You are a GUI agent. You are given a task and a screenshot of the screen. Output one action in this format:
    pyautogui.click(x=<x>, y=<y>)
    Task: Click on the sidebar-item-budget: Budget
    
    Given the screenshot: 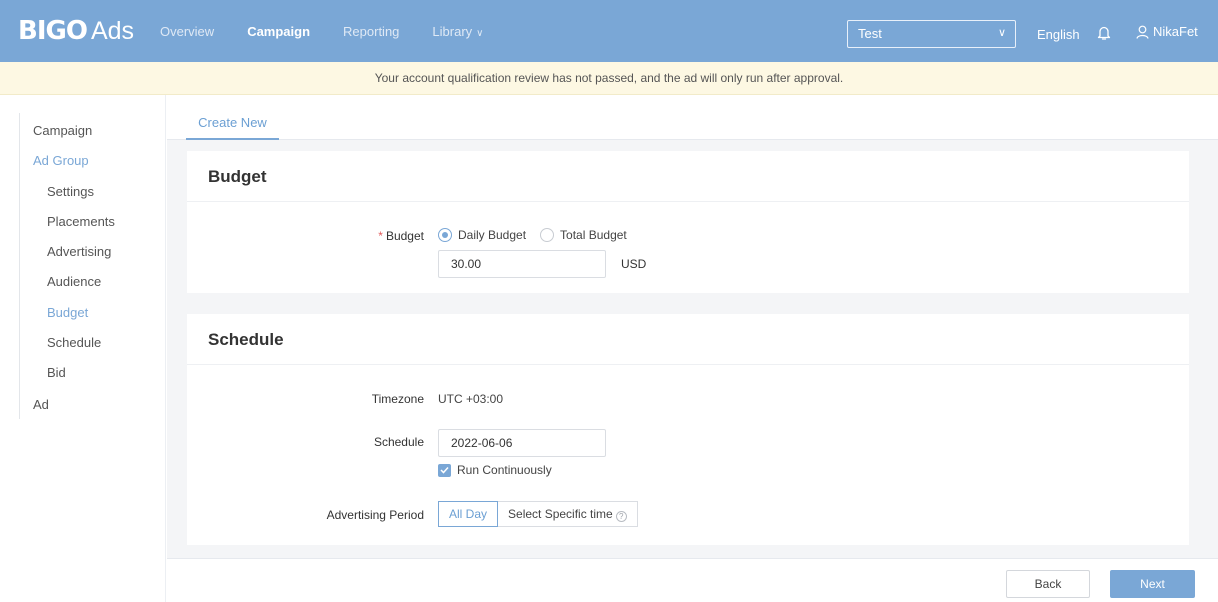 What is the action you would take?
    pyautogui.click(x=67, y=312)
    